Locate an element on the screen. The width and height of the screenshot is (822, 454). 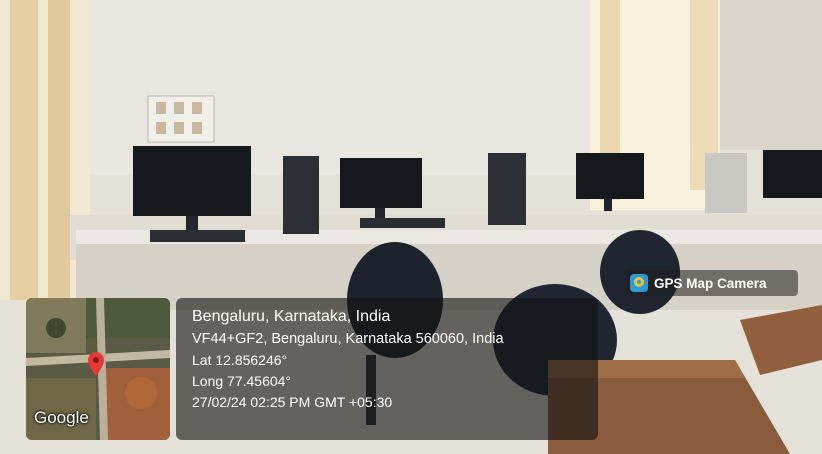
longitude: Long 77.45604° is located at coordinates (242, 381).